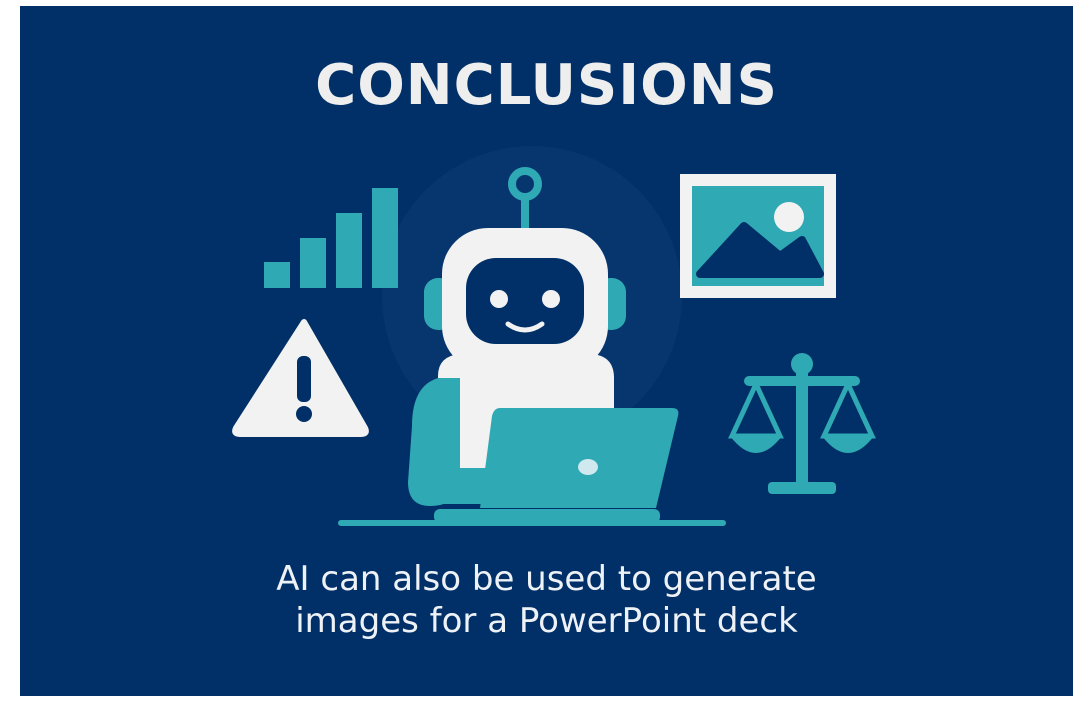 The height and width of the screenshot is (702, 1084). I want to click on warning-triangle-icon, so click(300, 378).